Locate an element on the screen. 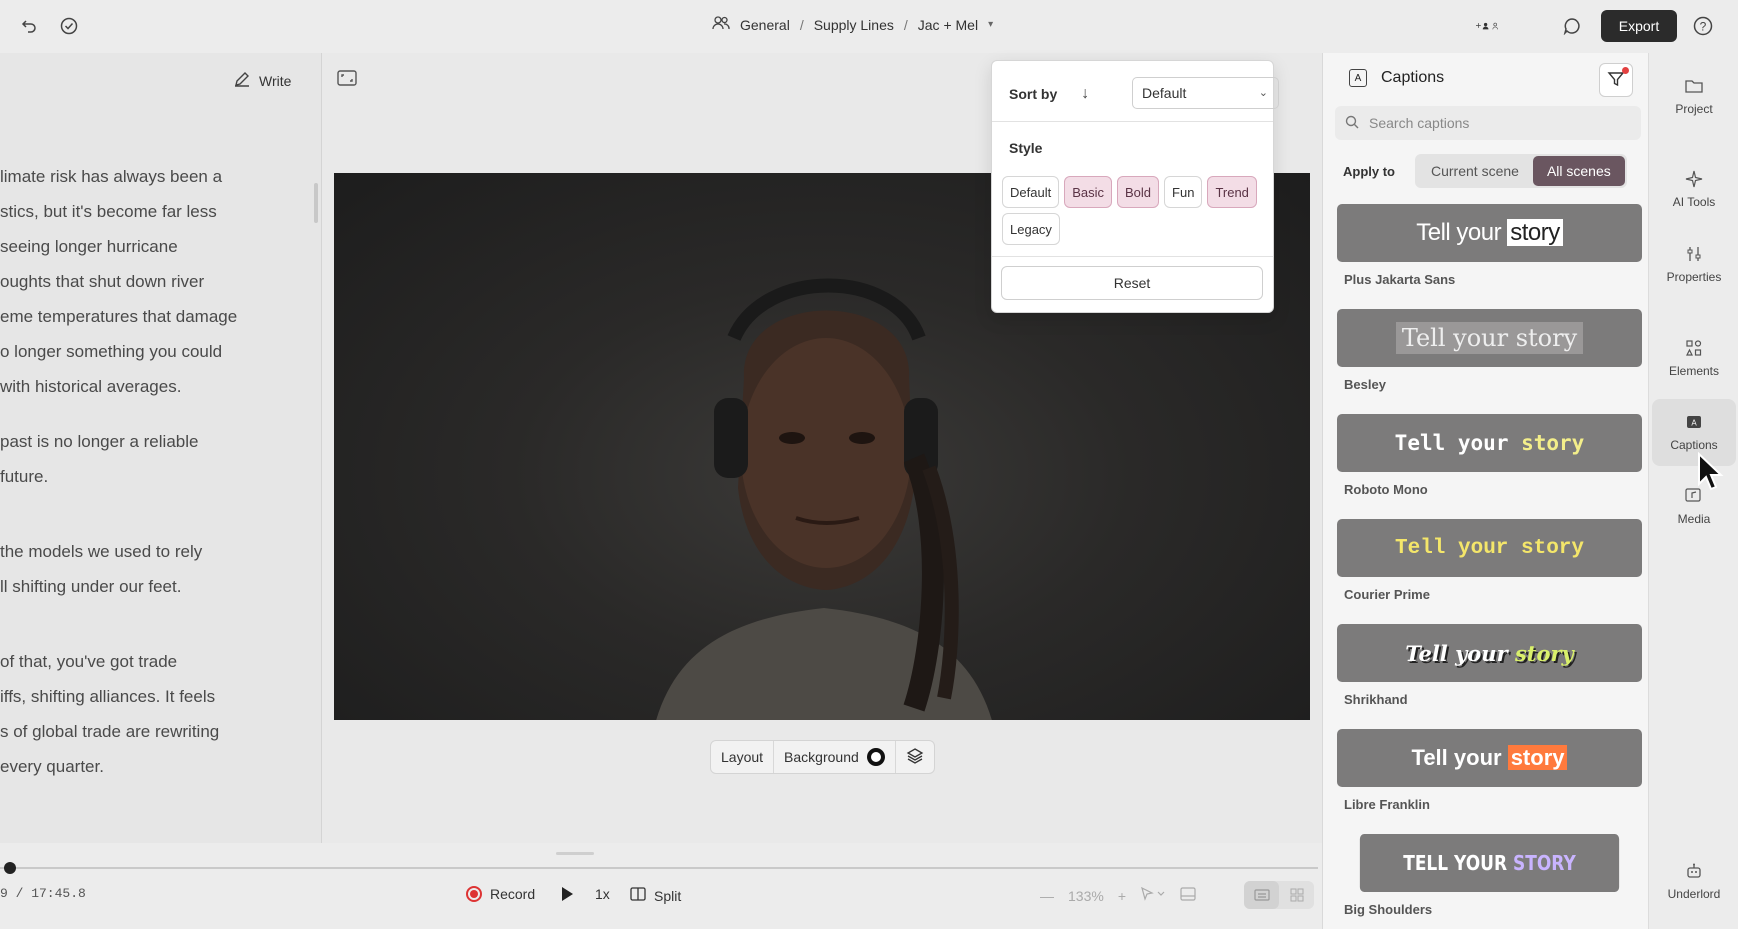 This screenshot has height=929, width=1738. pen-icon is located at coordinates (242, 80).